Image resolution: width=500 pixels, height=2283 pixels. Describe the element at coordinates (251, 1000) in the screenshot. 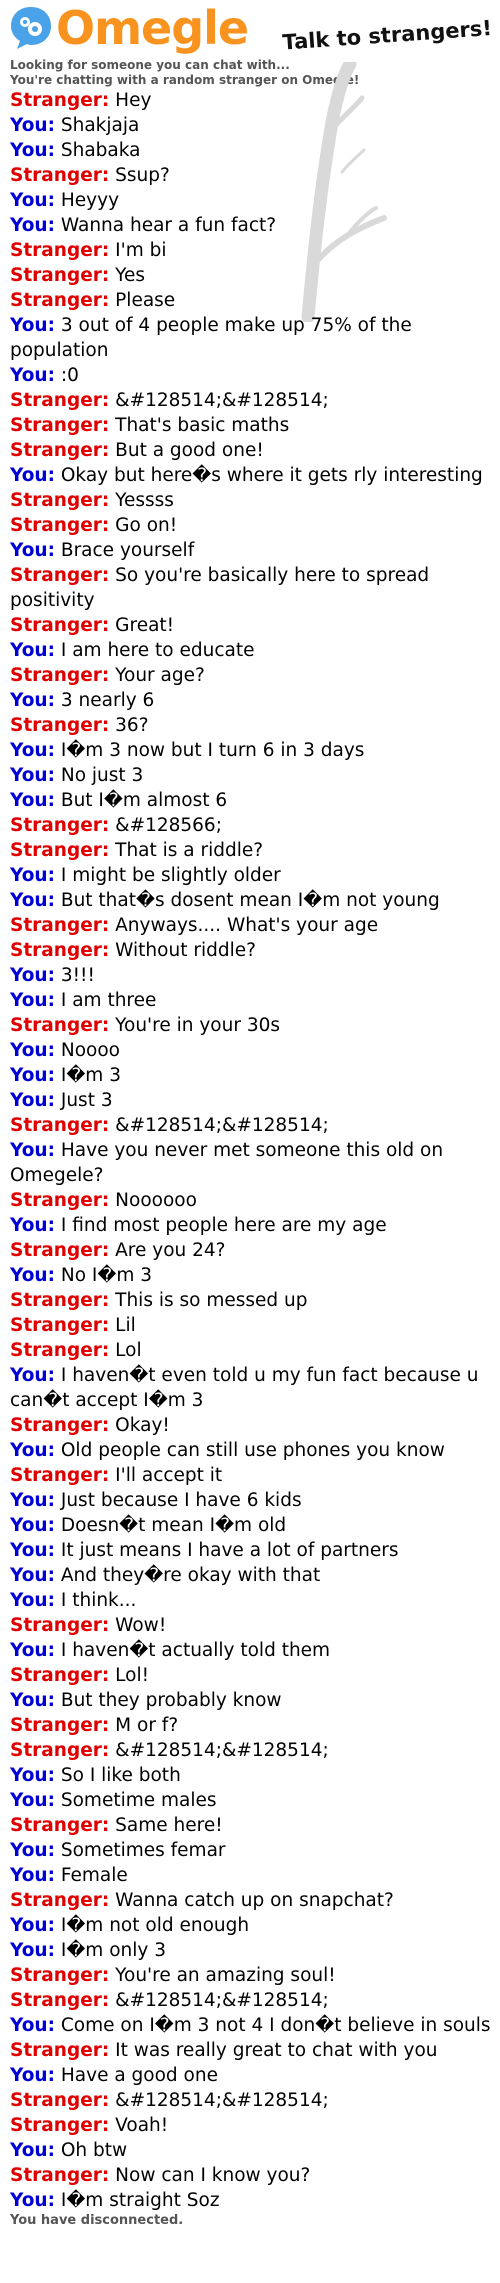

I see `chat-message: You: I am three` at that location.